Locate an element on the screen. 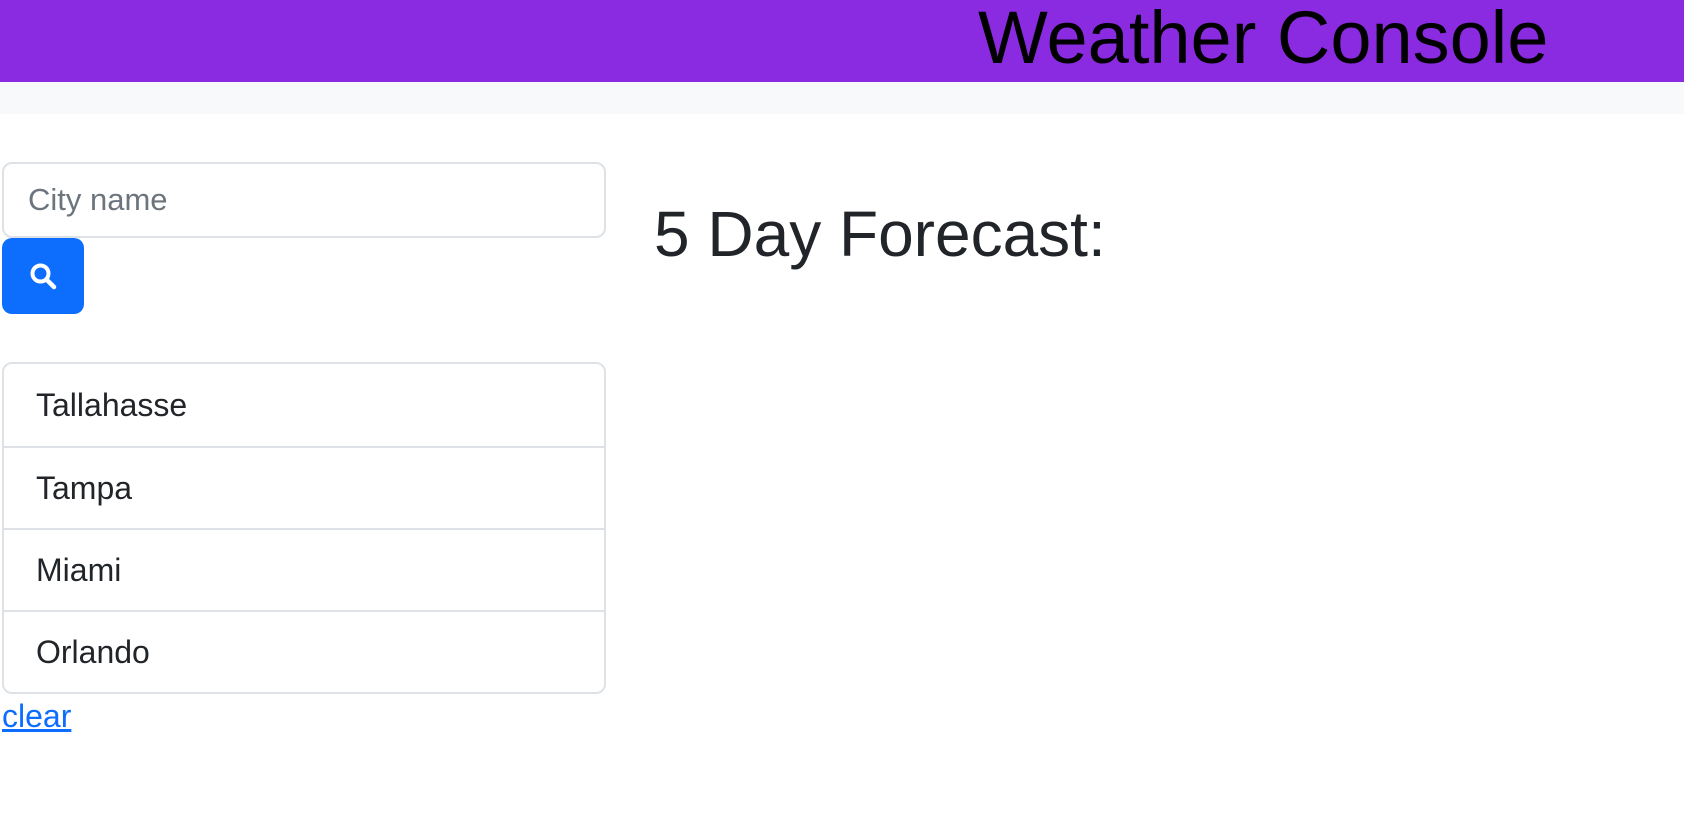  search-icon is located at coordinates (43, 276).